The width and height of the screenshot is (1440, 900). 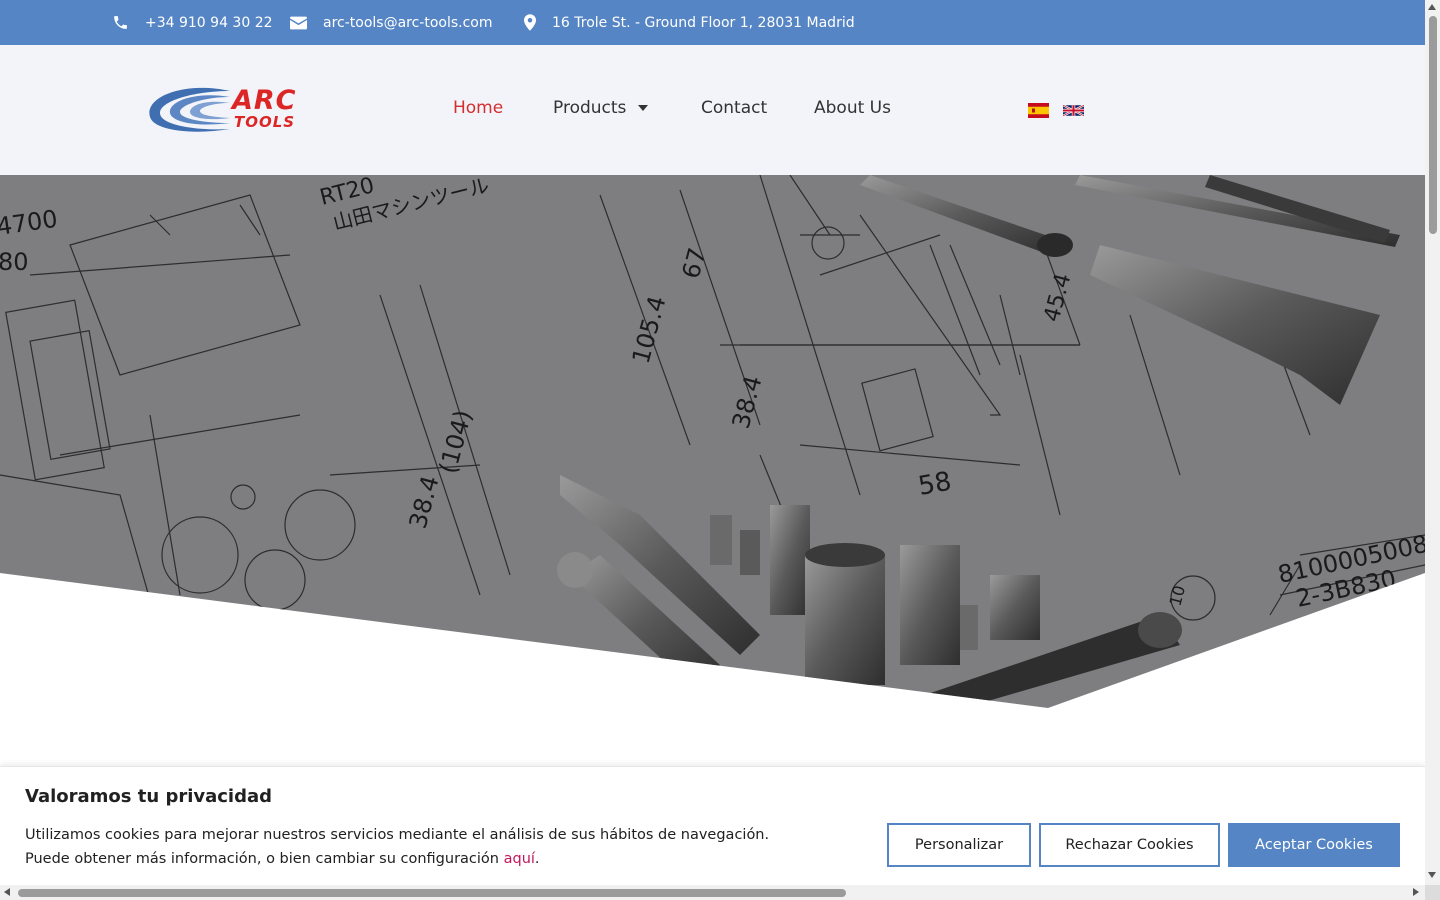 I want to click on scroll-down-icon, so click(x=1432, y=875).